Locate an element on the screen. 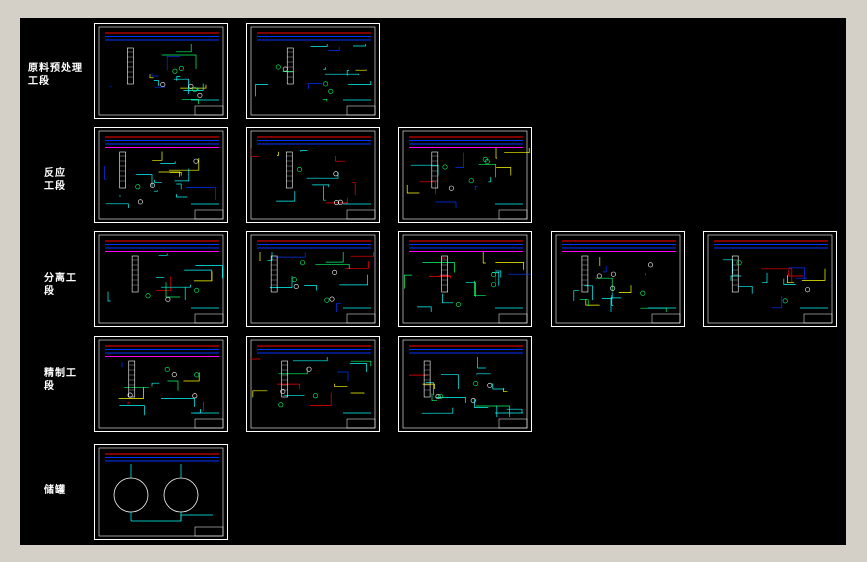 The image size is (867, 562). tank-shape is located at coordinates (181, 495).